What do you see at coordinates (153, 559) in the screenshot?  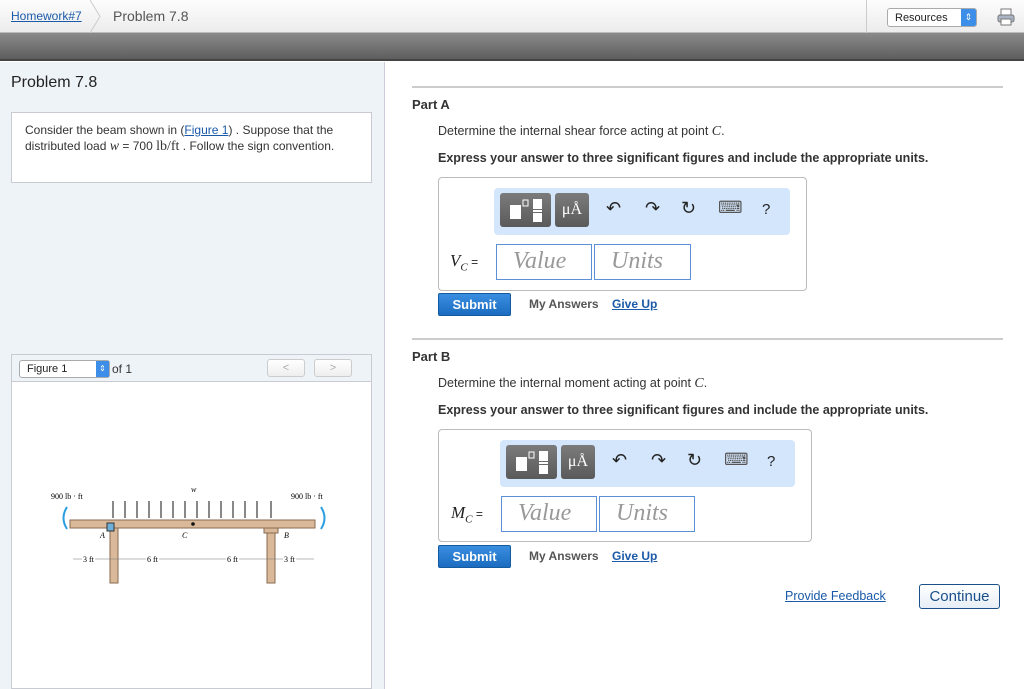 I see `dim-2: 6 ft` at bounding box center [153, 559].